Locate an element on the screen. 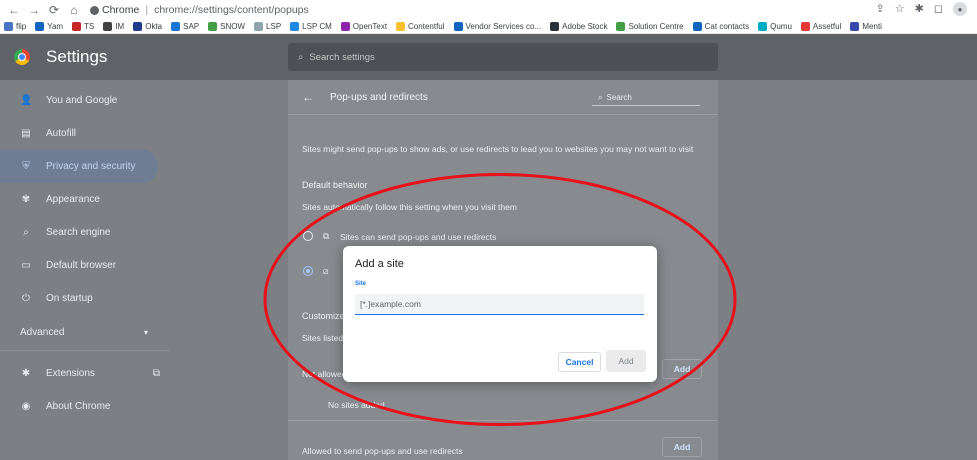  share-icon: ⇪ is located at coordinates (880, 9).